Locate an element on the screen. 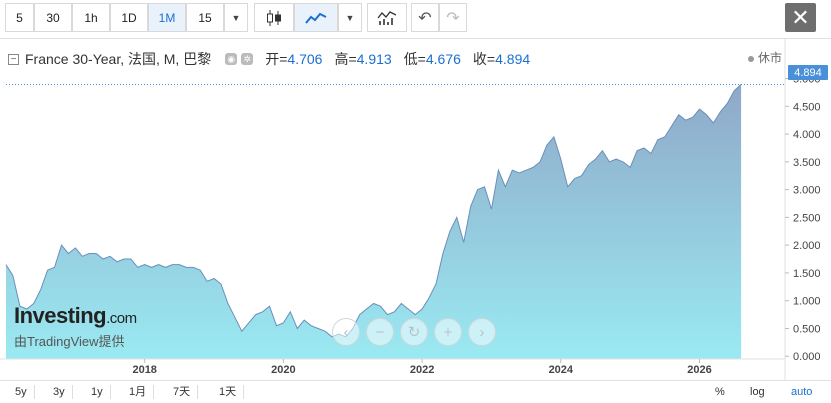 The height and width of the screenshot is (403, 831). chart-style-dropdown-button: ▼ is located at coordinates (350, 17).